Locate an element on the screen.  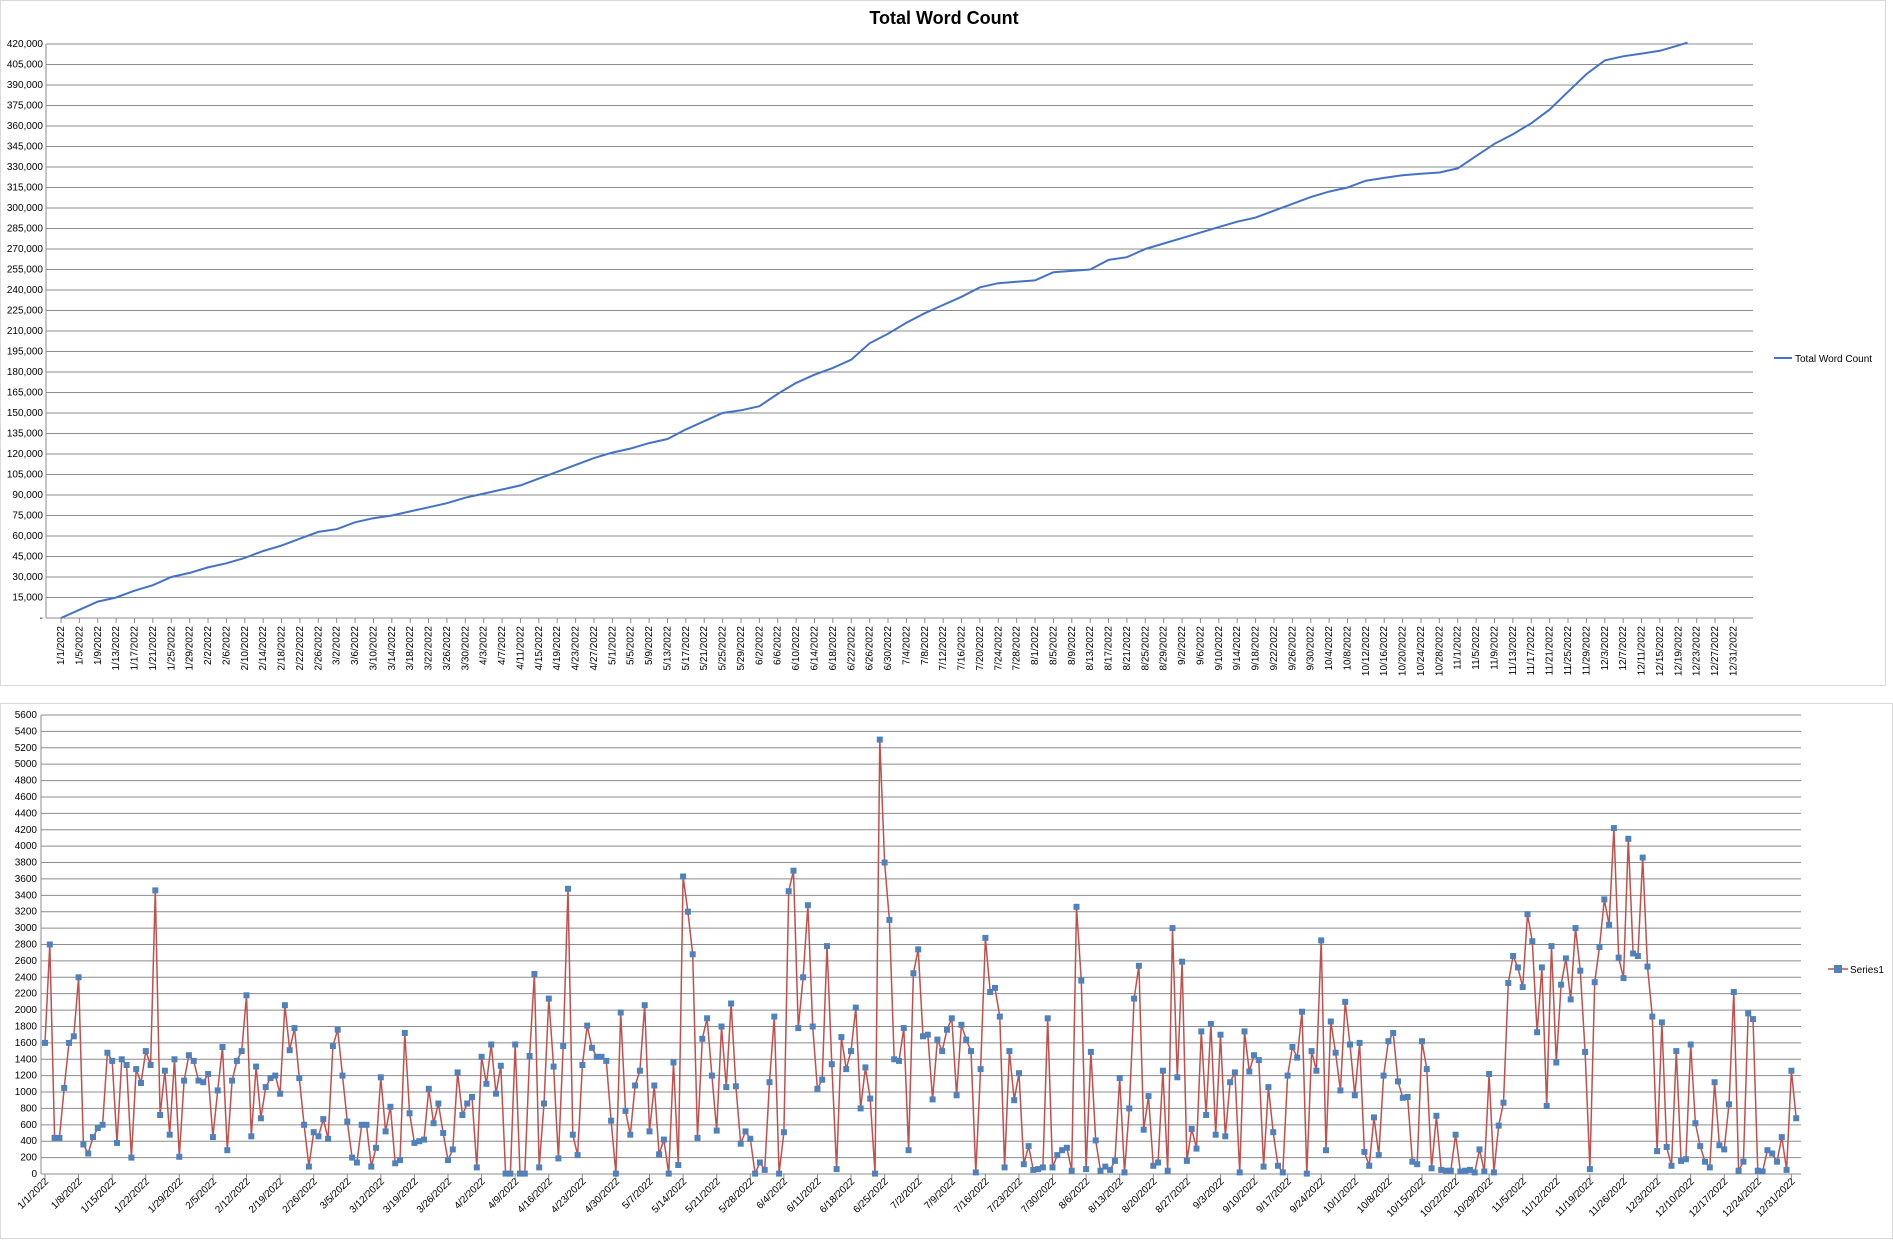
y-tick-label: 105,000 is located at coordinates (25, 475).